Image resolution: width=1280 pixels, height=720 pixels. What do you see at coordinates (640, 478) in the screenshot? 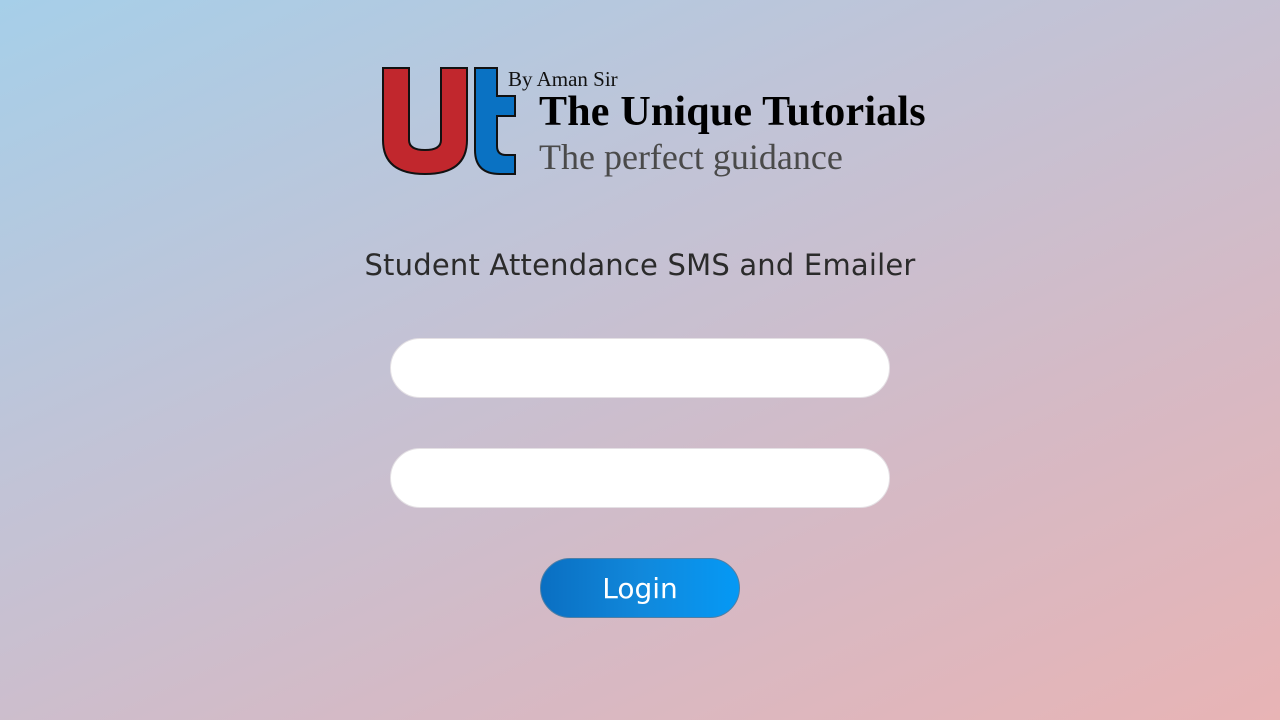
I see `password-input` at bounding box center [640, 478].